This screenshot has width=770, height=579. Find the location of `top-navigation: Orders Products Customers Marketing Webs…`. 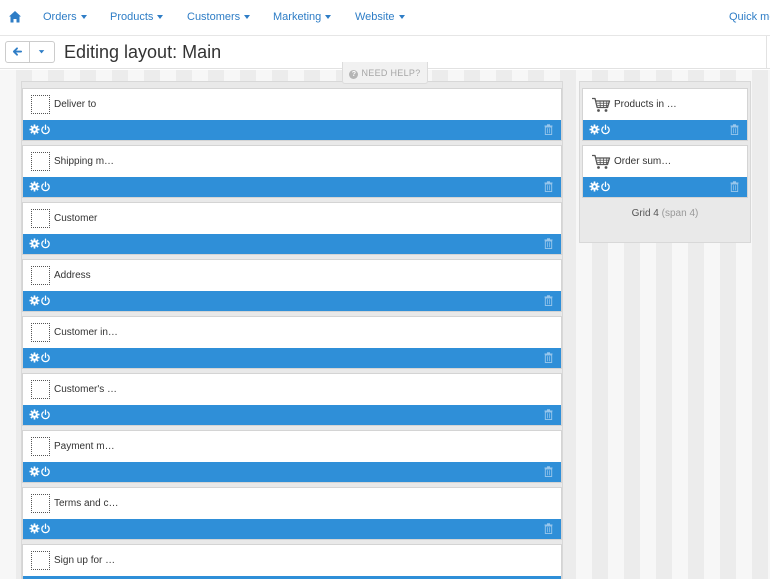

top-navigation: Orders Products Customers Marketing Webs… is located at coordinates (385, 18).